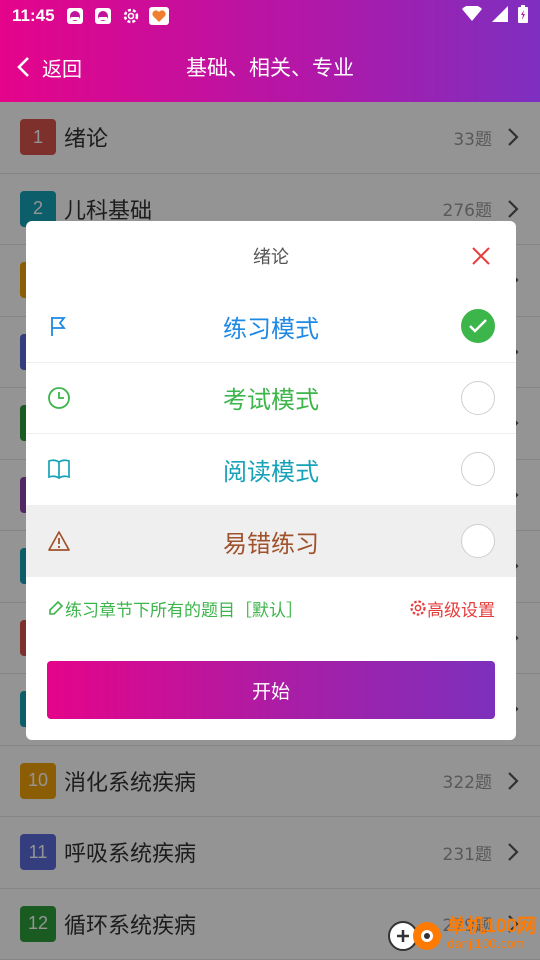 The image size is (540, 960). What do you see at coordinates (418, 608) in the screenshot?
I see `gear-icon` at bounding box center [418, 608].